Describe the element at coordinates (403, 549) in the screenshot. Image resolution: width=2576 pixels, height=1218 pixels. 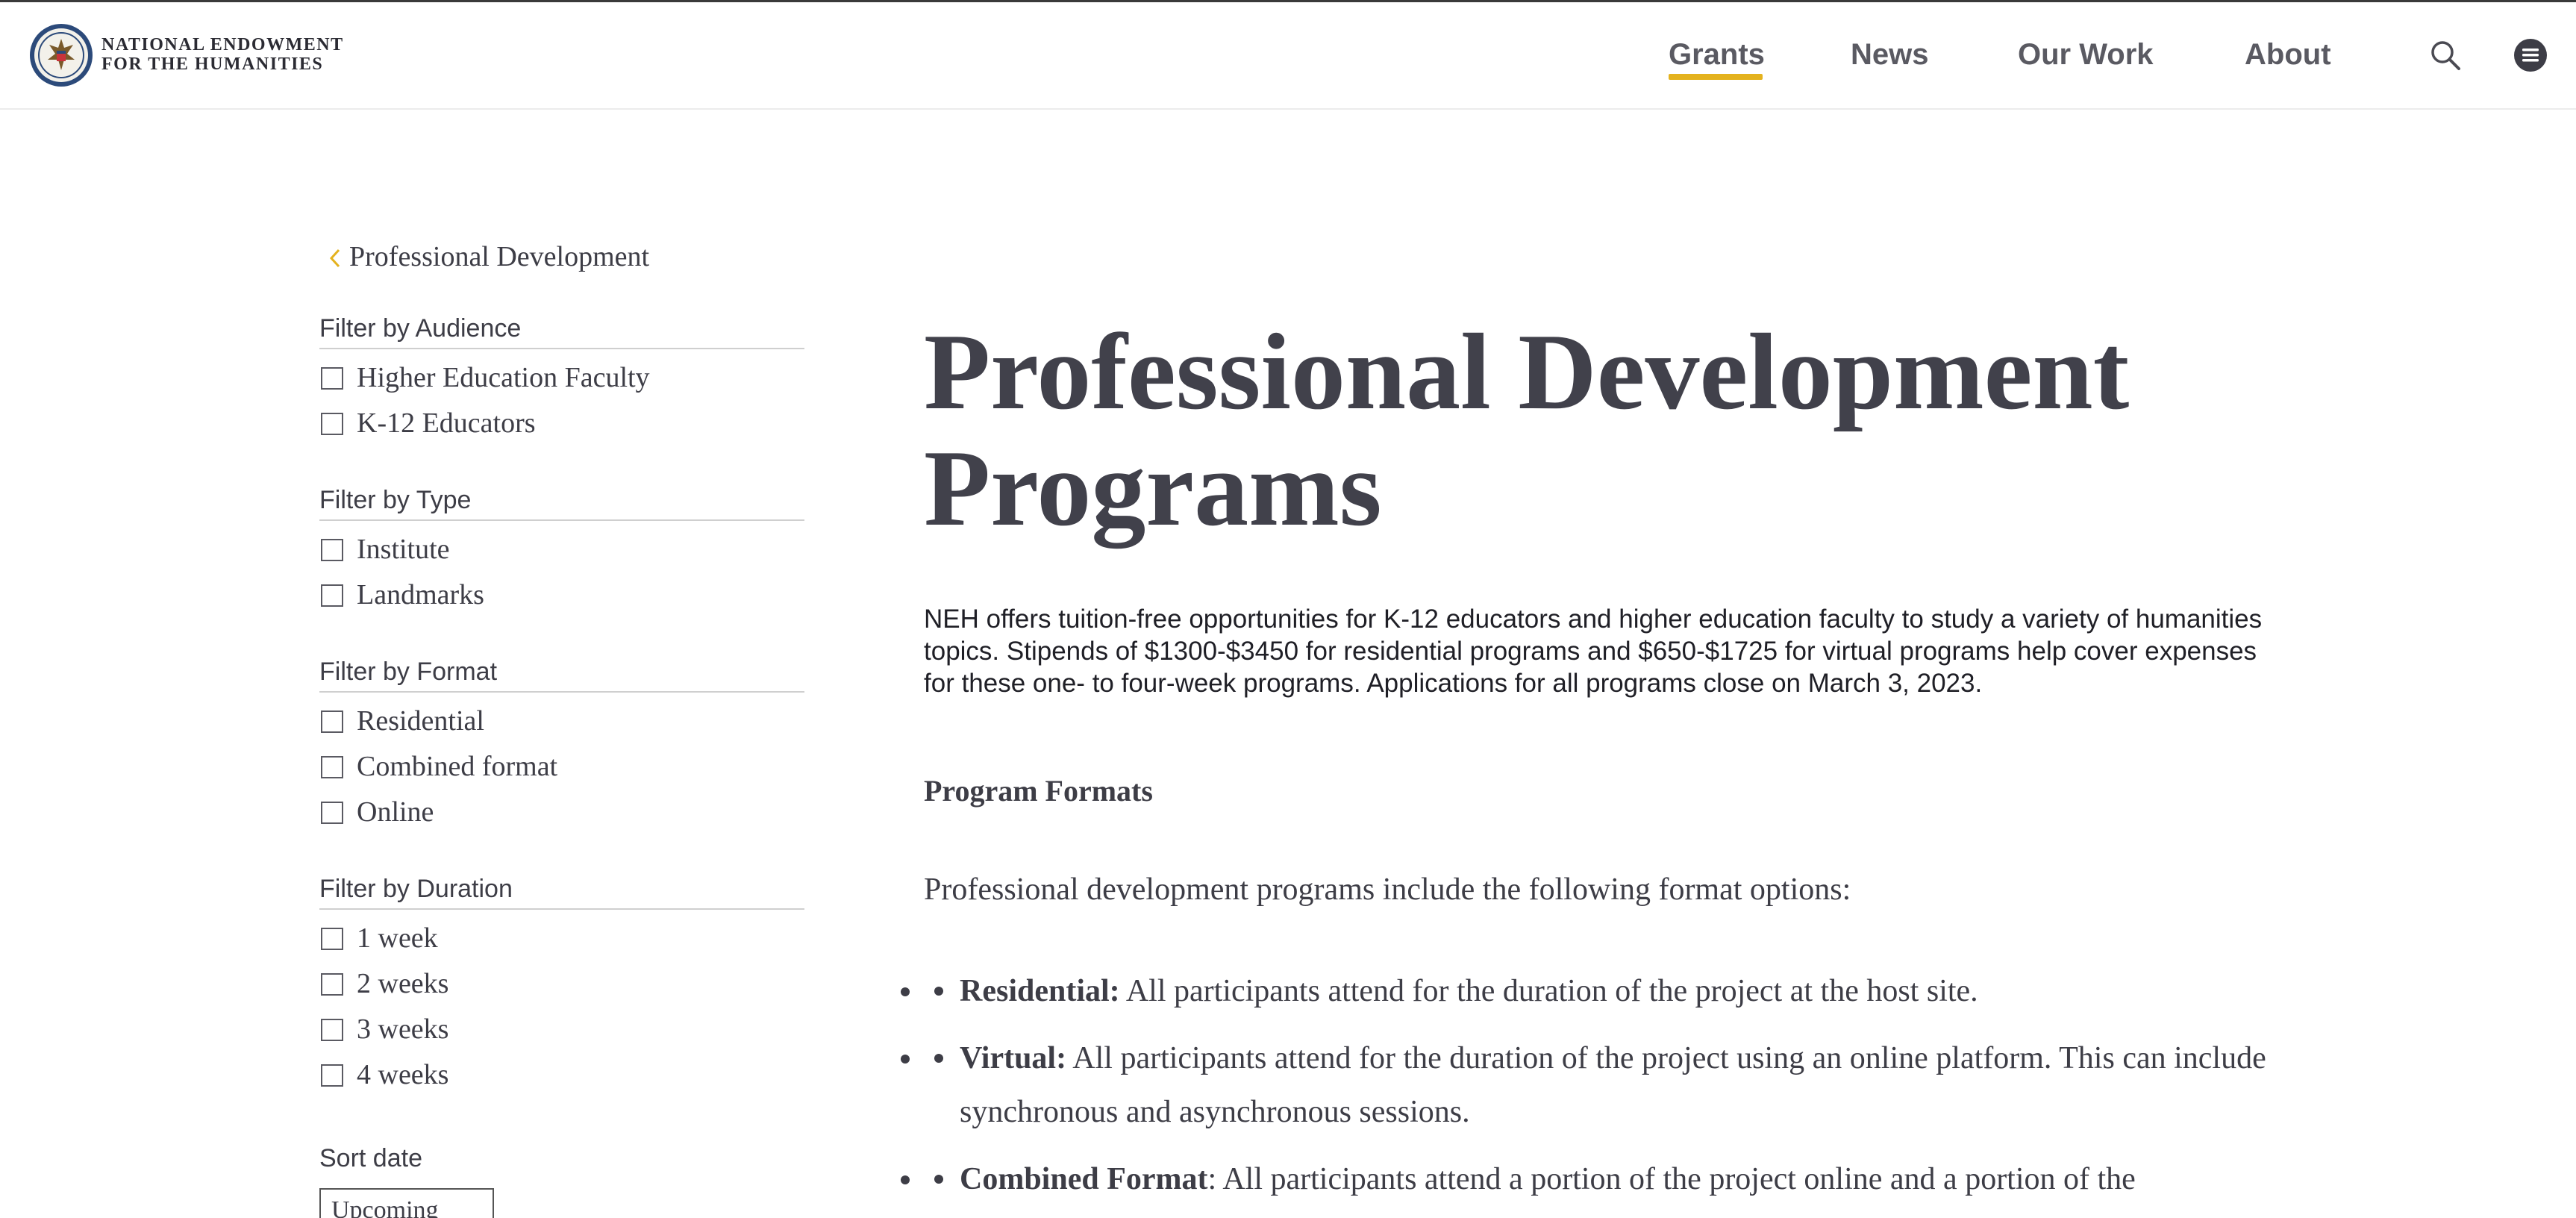
I see `filter-option-label: Institute` at that location.